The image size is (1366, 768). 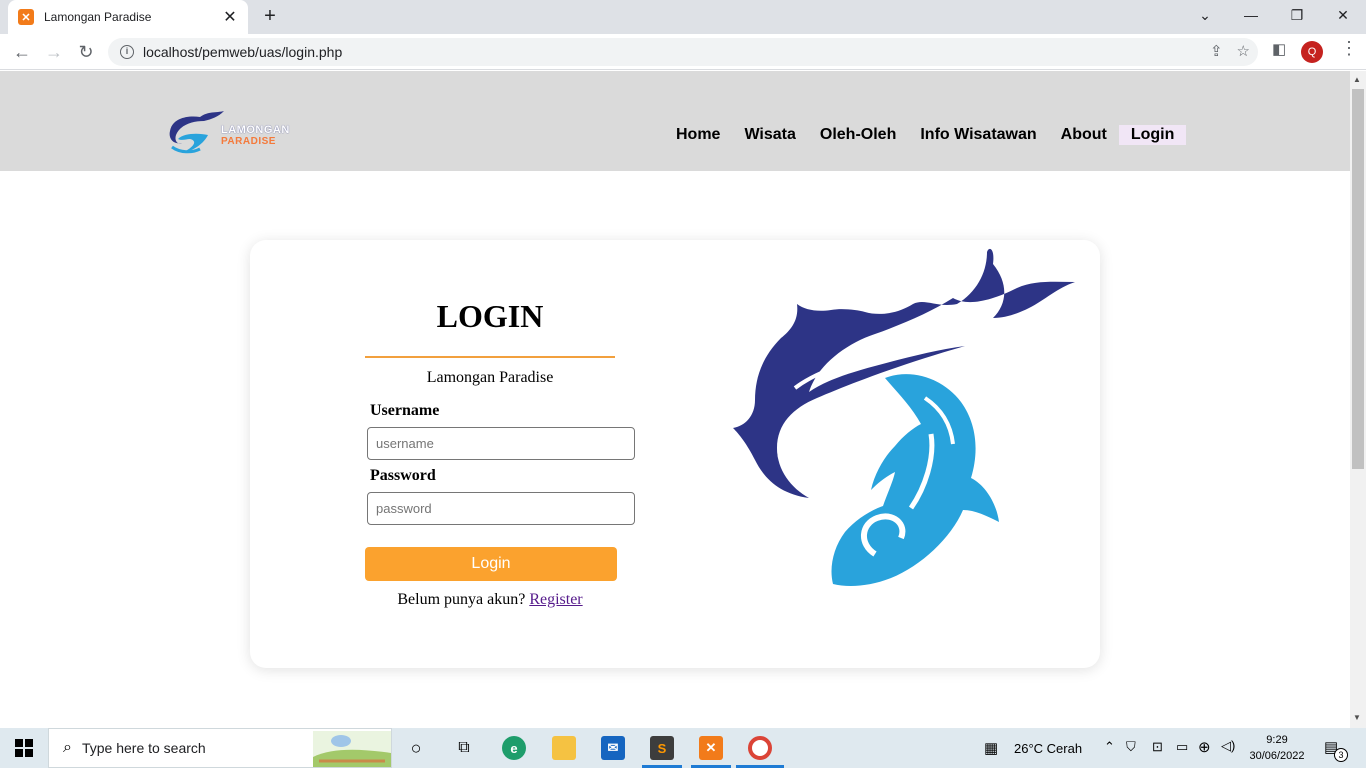 What do you see at coordinates (662, 748) in the screenshot?
I see `sublime-text-icon: S` at bounding box center [662, 748].